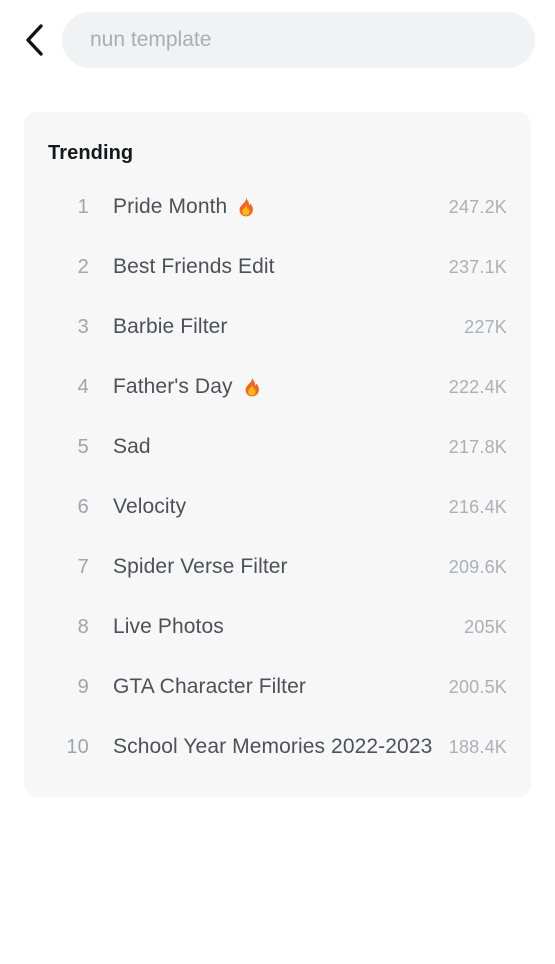 The width and height of the screenshot is (555, 964). I want to click on trending-row-8: 8 Live Photos 205K, so click(277, 627).